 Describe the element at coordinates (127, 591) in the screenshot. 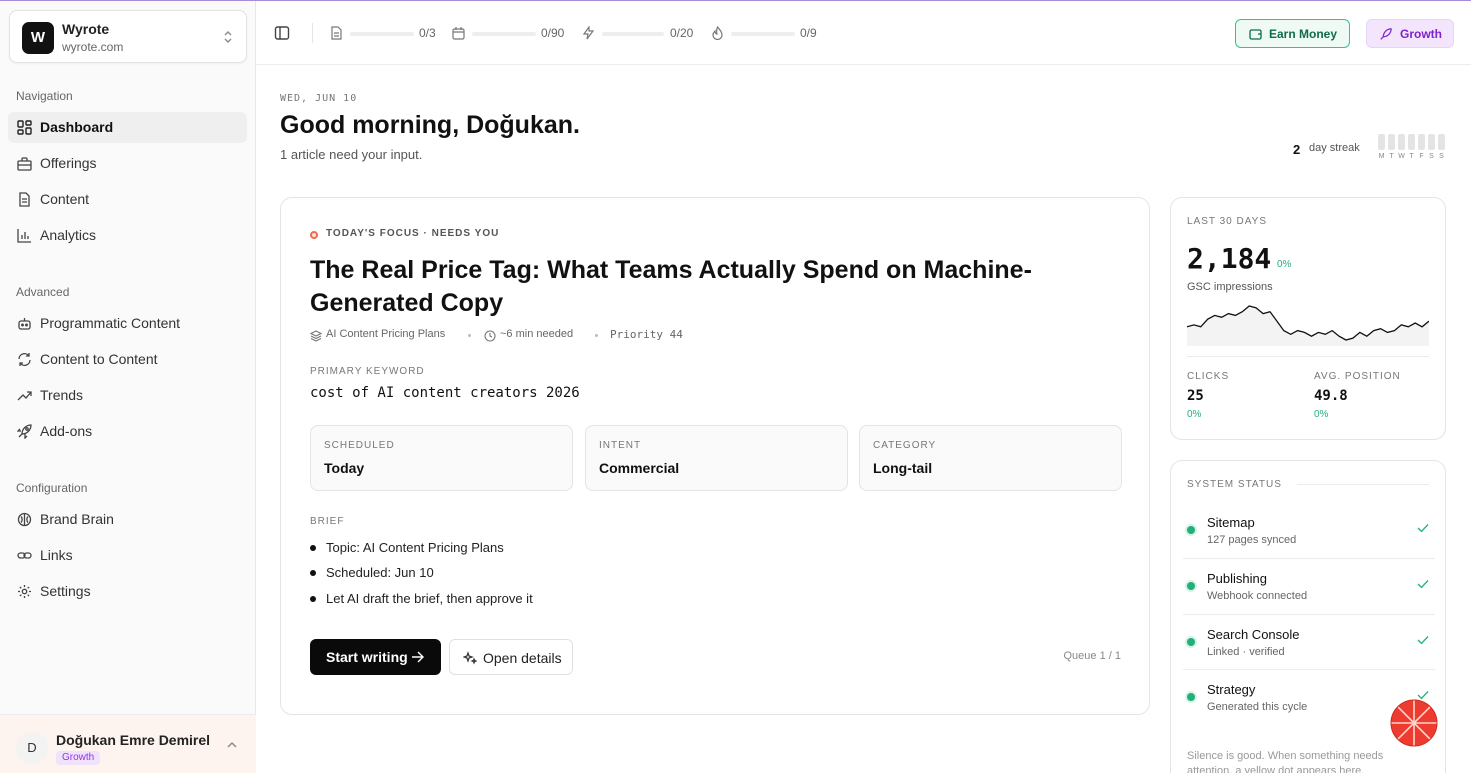

I see `sidebar-item-settings: Settings` at that location.